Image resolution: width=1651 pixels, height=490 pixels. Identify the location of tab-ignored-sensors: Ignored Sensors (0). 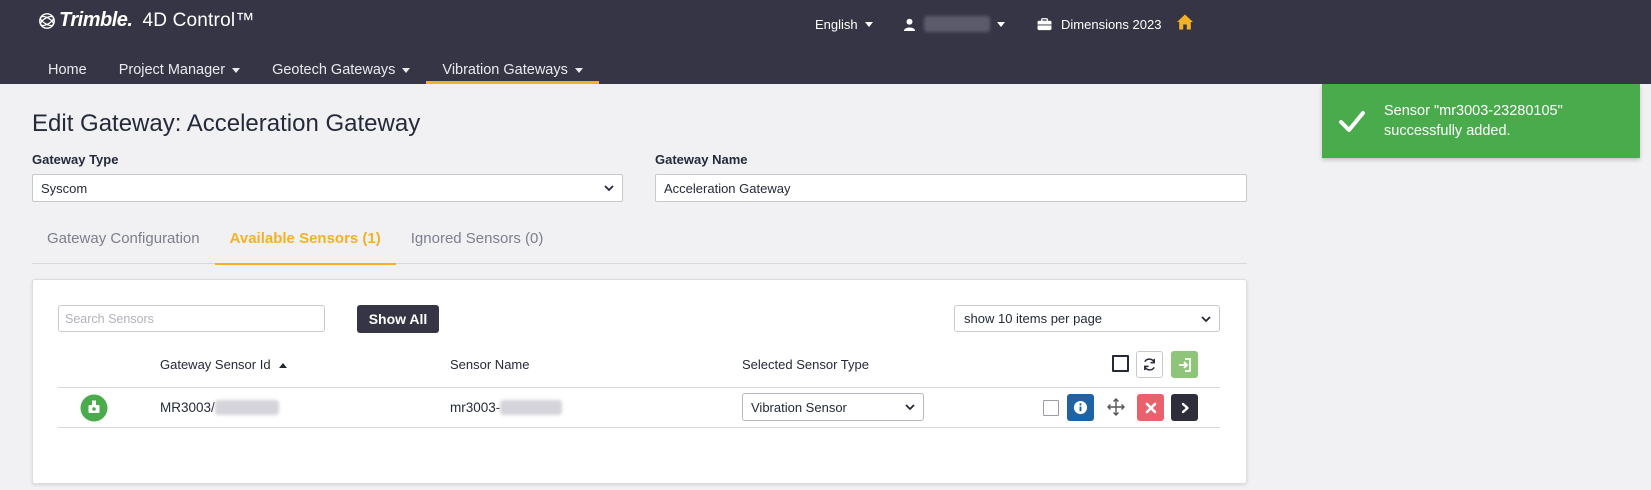
(477, 244).